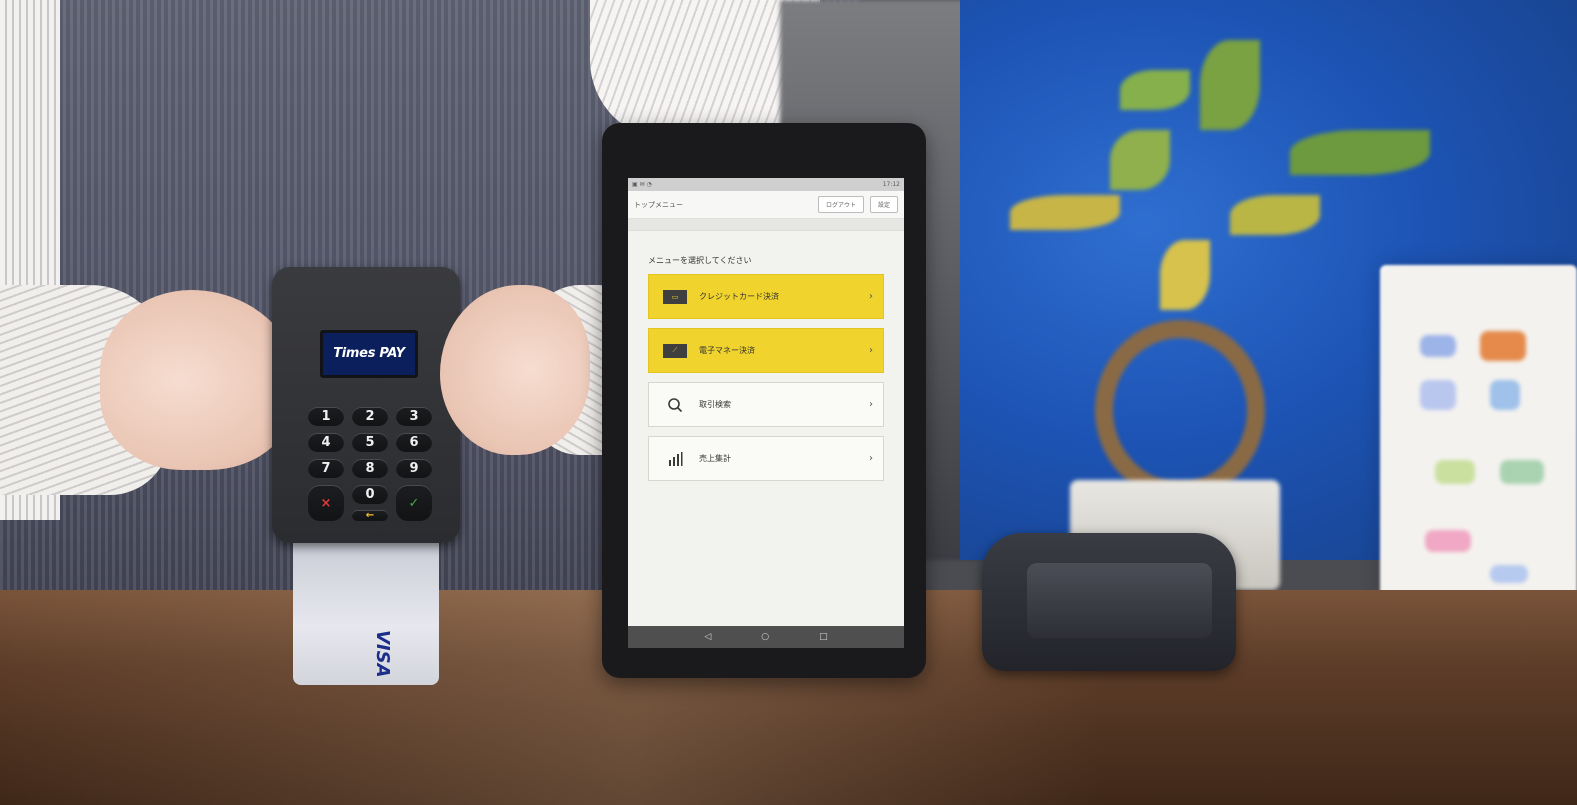 The height and width of the screenshot is (805, 1577). I want to click on search-icon, so click(675, 404).